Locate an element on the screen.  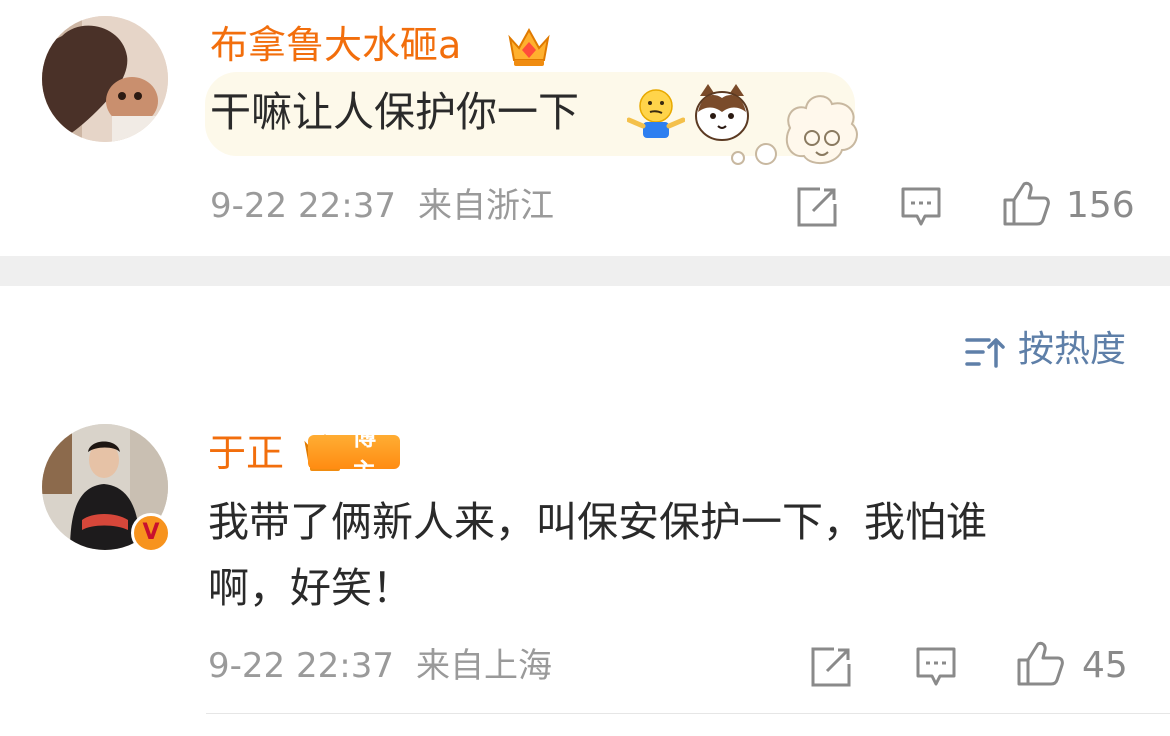
blogger-badge: 博主 is located at coordinates (352, 454).